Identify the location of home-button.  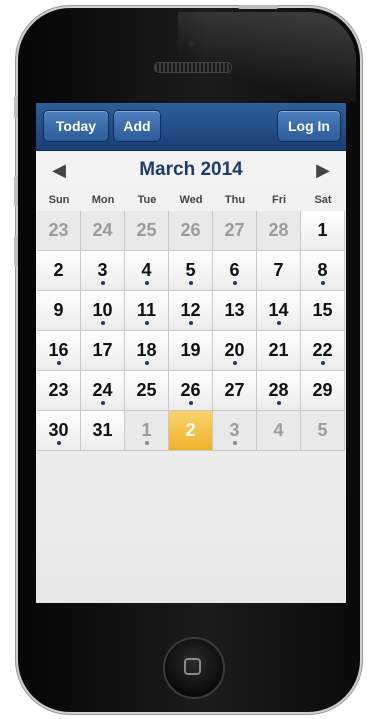
(194, 668).